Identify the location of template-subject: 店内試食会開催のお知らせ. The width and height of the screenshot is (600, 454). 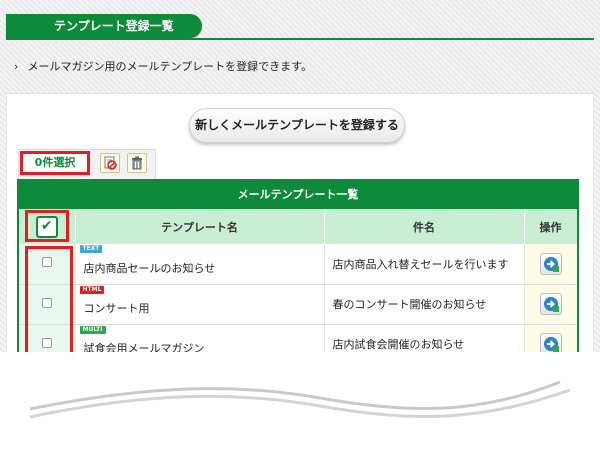
(398, 344).